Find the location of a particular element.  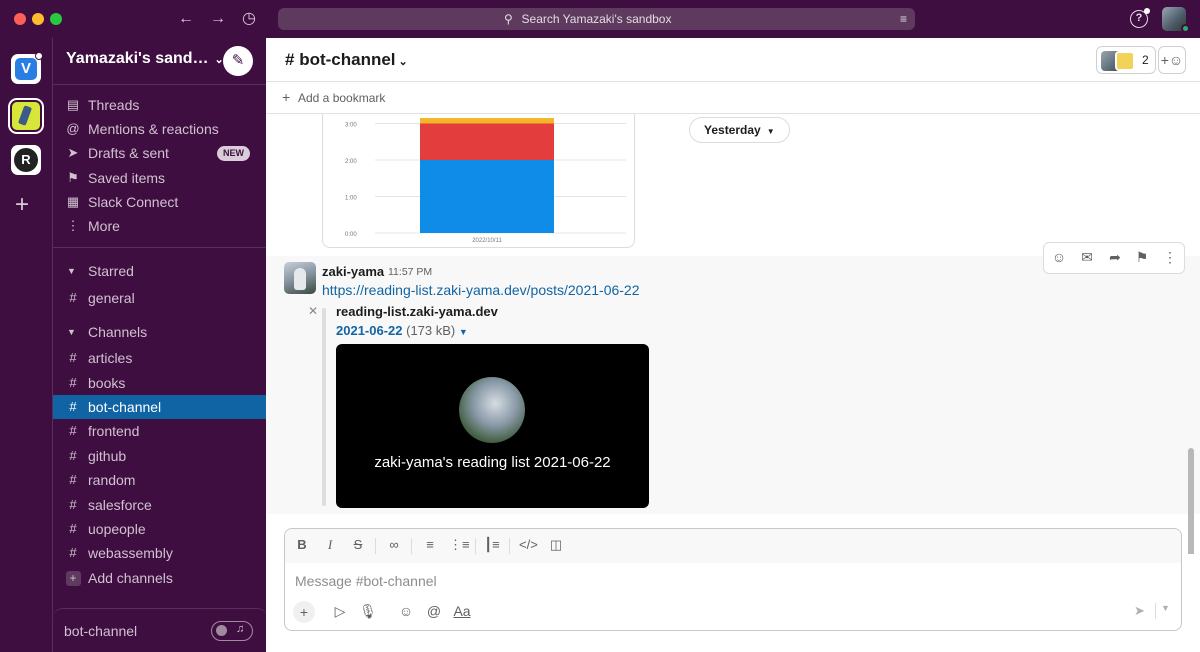

channel-label: uopeople is located at coordinates (117, 529).